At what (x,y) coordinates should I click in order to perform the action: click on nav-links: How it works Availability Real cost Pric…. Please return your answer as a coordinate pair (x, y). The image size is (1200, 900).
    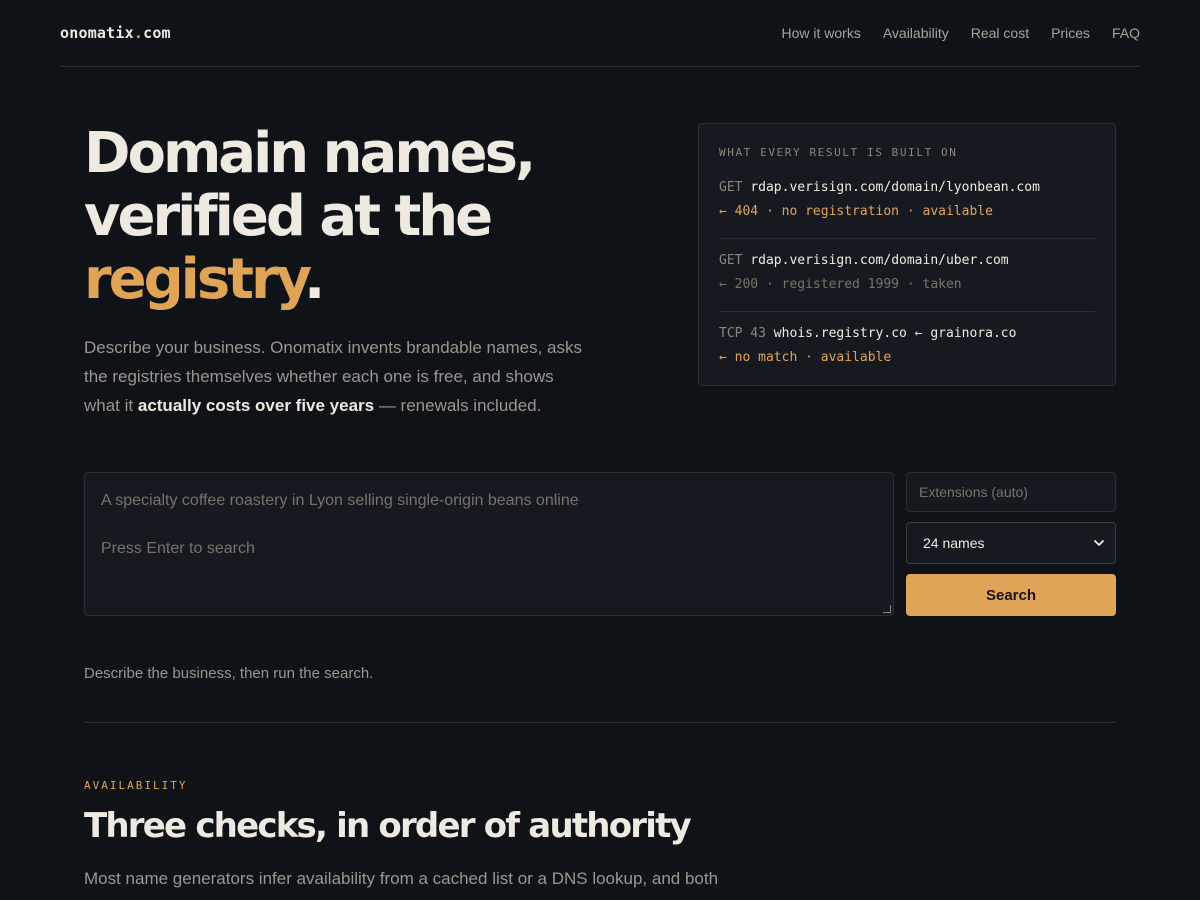
    Looking at the image, I should click on (960, 33).